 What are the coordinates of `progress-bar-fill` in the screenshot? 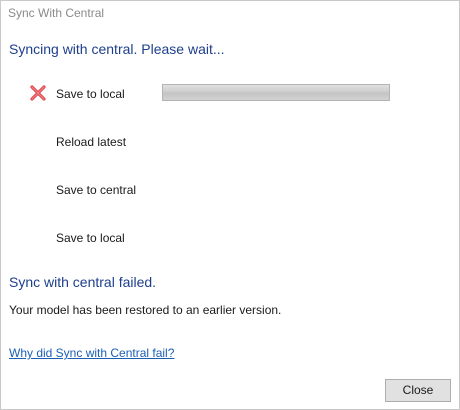 It's located at (276, 92).